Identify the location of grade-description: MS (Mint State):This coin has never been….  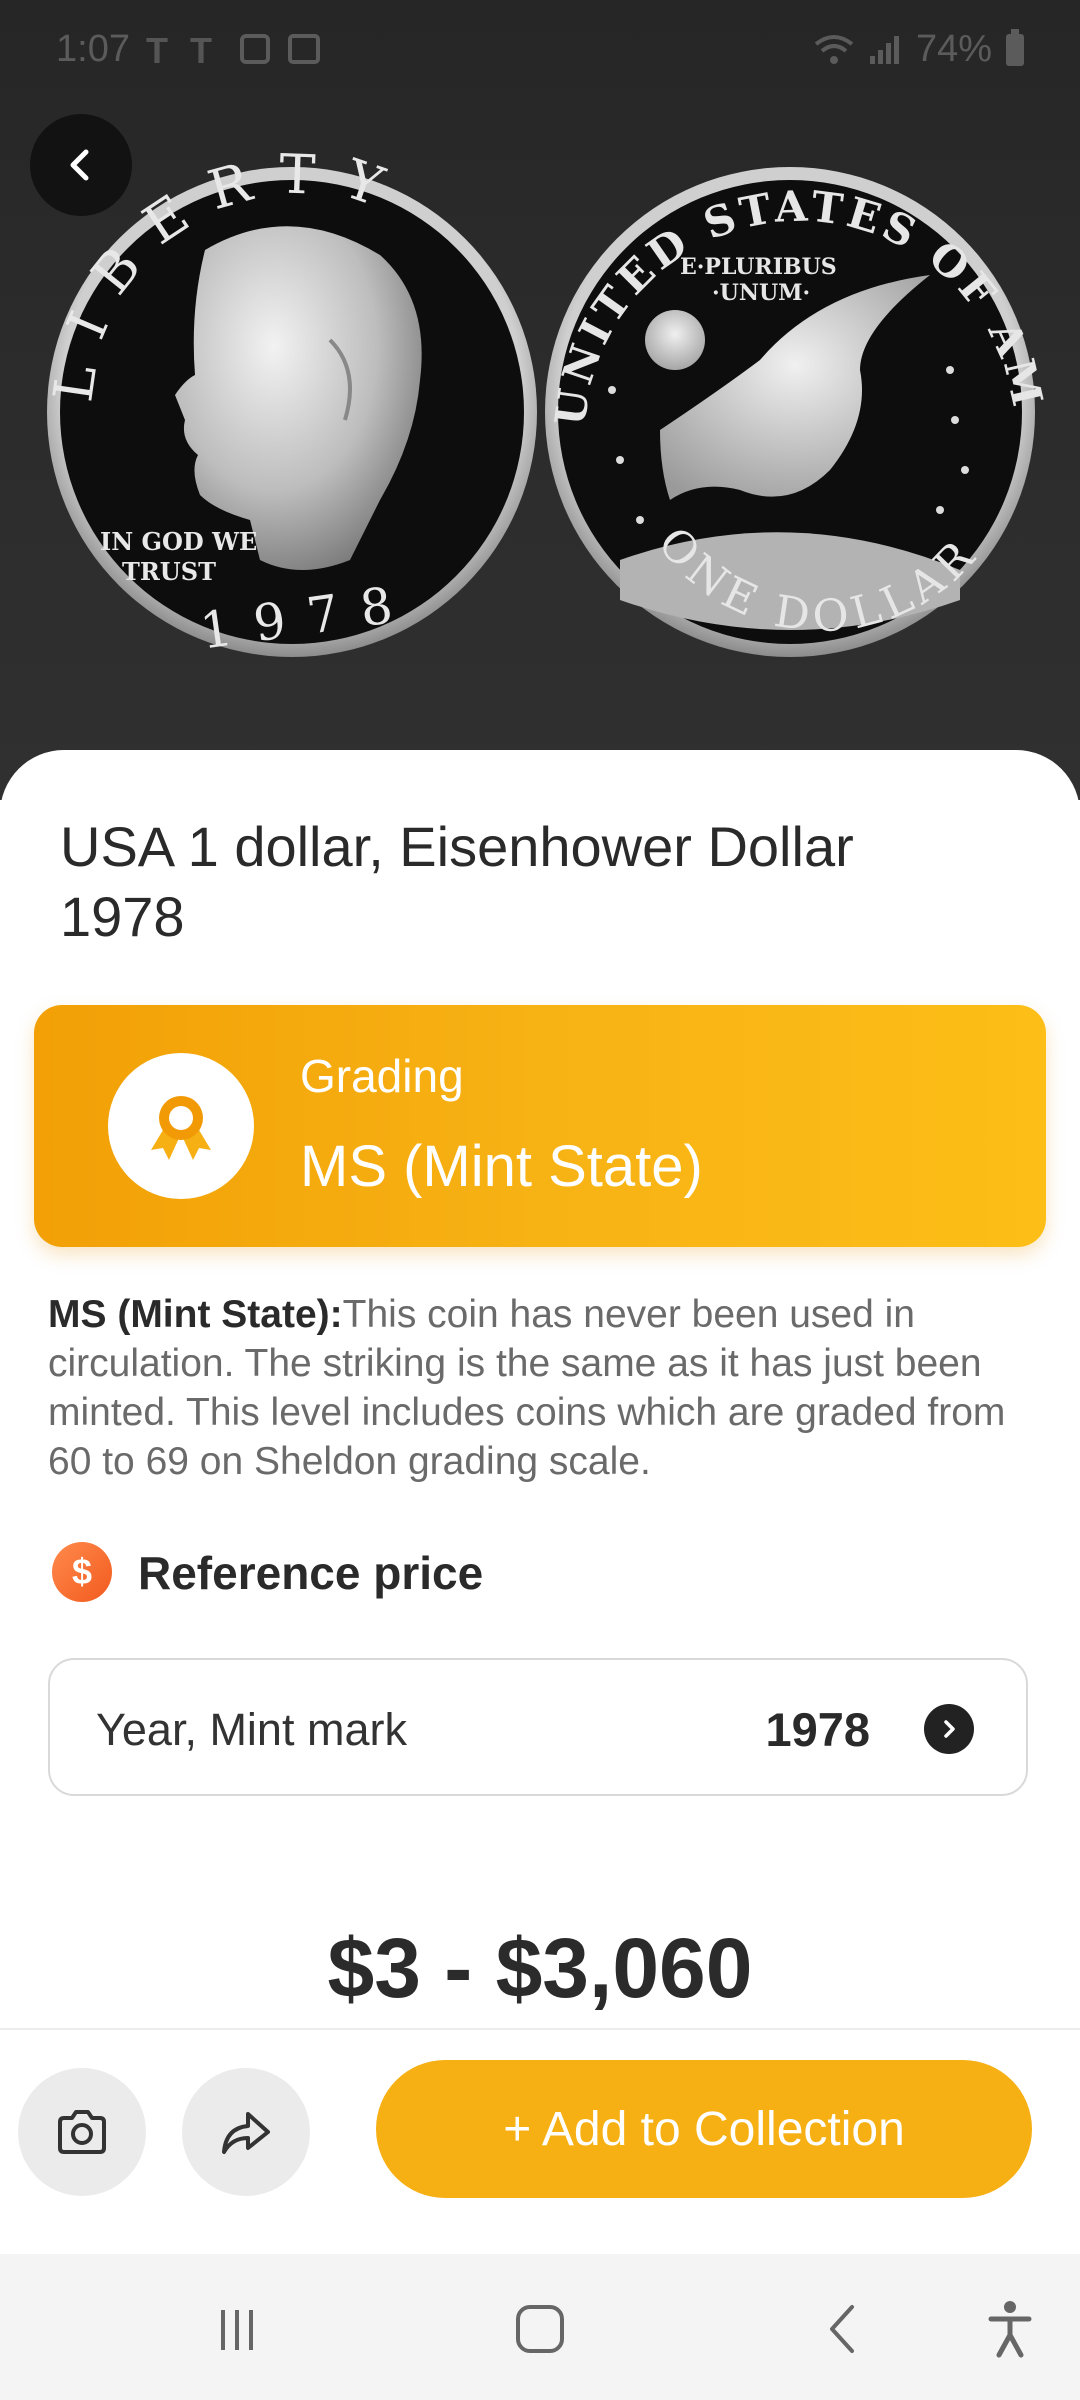
(543, 1388).